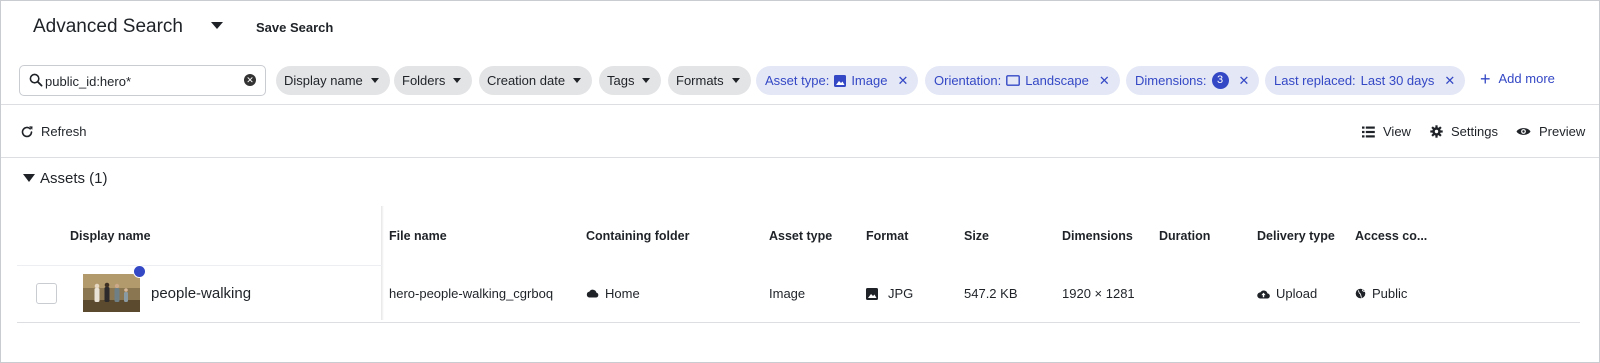  I want to click on active-filter-orientation: Orientation: Landscape ✕, so click(1022, 80).